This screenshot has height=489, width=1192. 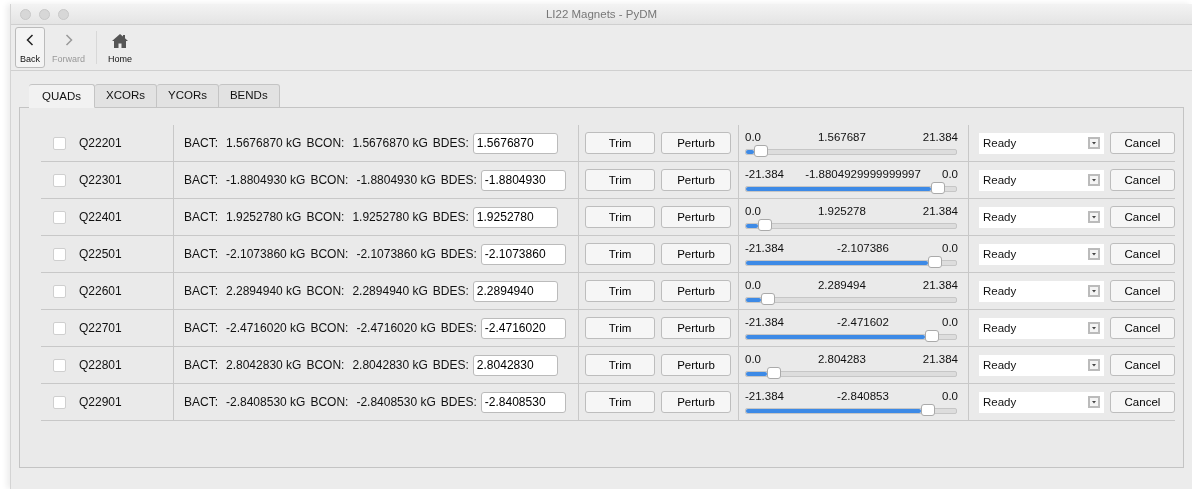 I want to click on toolbar-button: Back, so click(x=30, y=47).